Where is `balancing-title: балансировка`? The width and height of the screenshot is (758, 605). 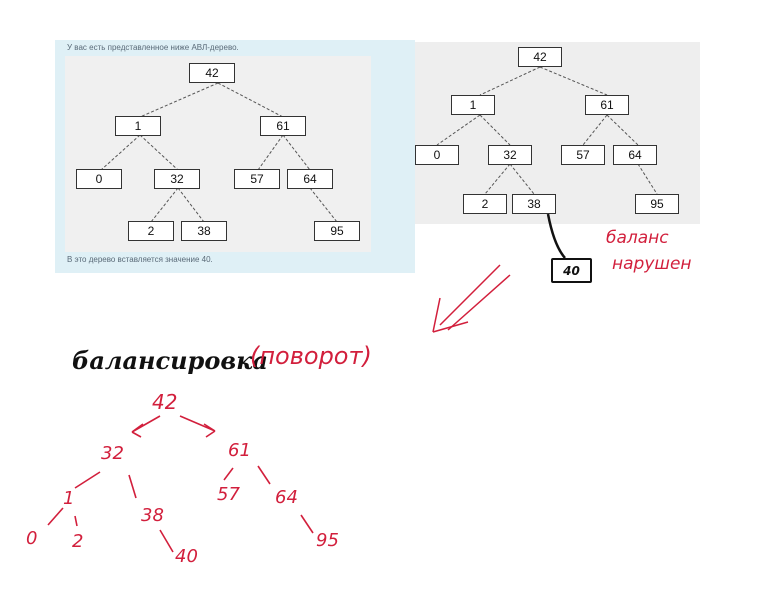
balancing-title: балансировка is located at coordinates (170, 360).